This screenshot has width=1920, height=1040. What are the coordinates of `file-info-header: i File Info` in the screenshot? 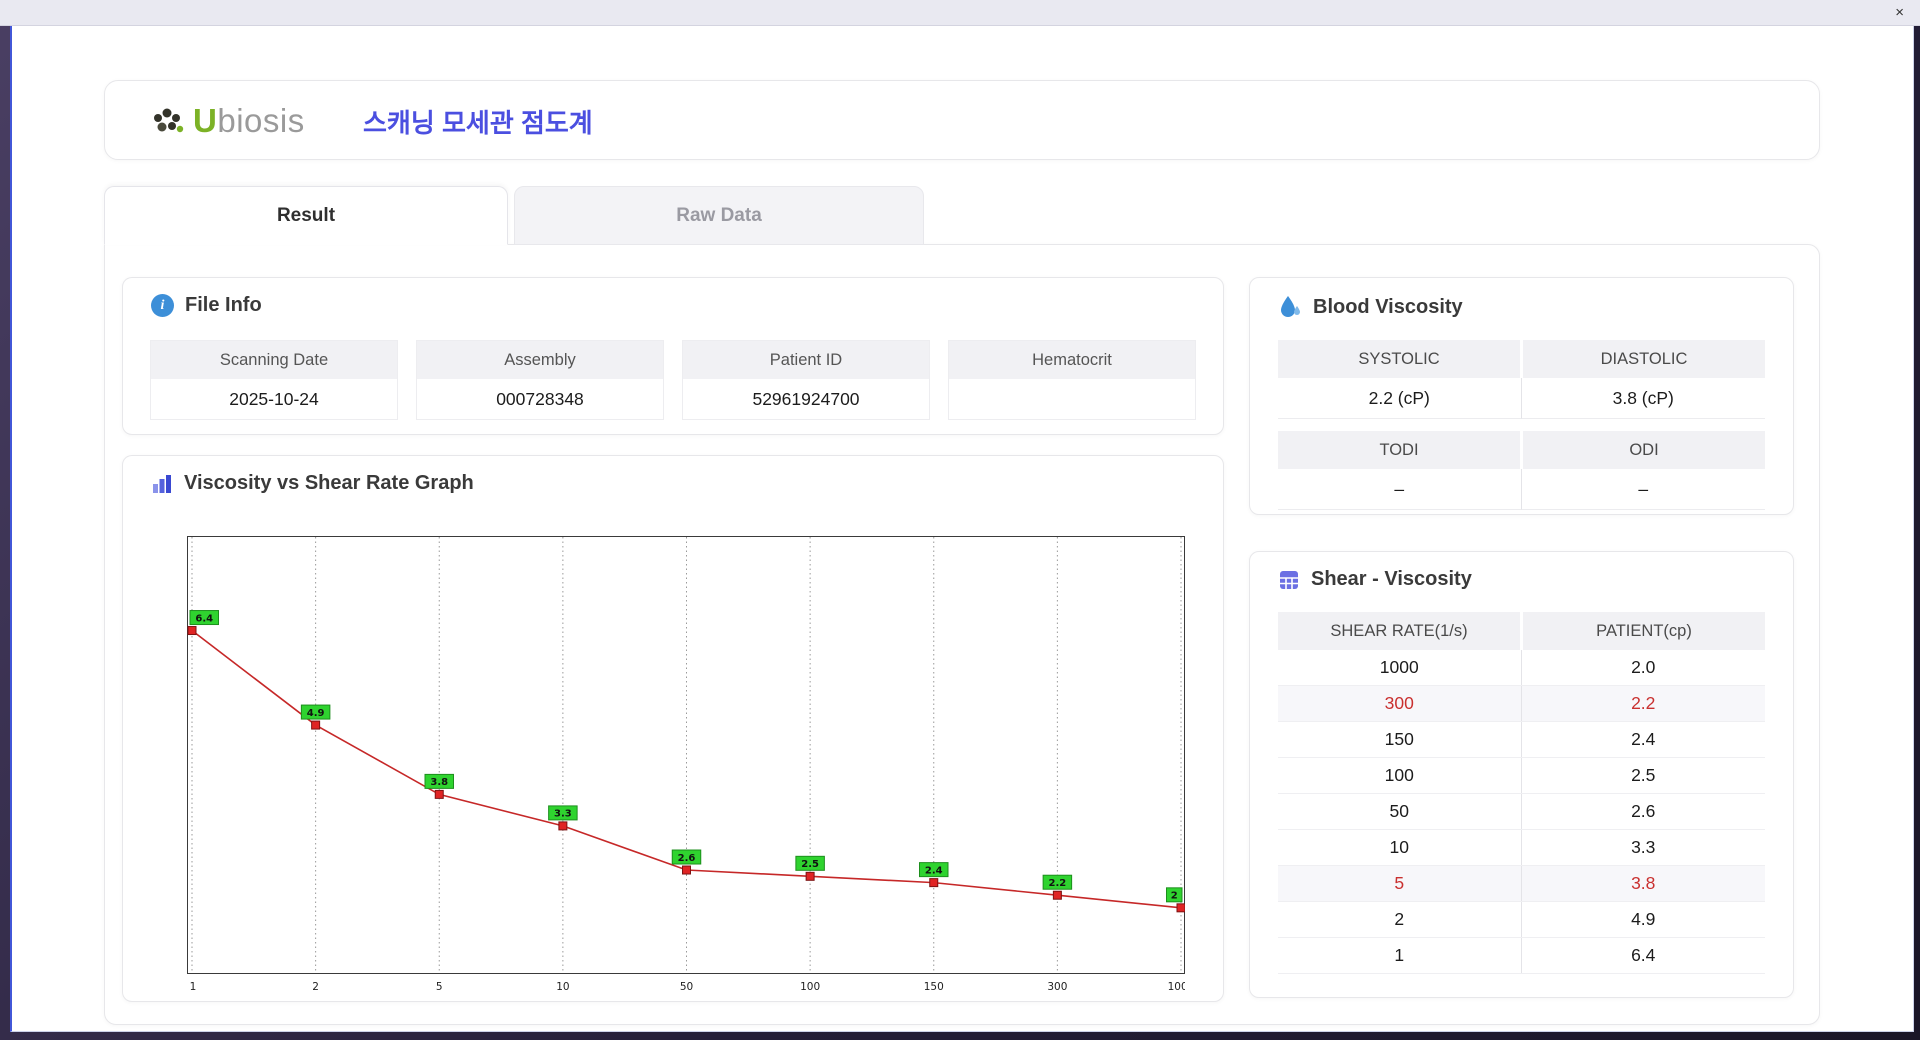 It's located at (206, 305).